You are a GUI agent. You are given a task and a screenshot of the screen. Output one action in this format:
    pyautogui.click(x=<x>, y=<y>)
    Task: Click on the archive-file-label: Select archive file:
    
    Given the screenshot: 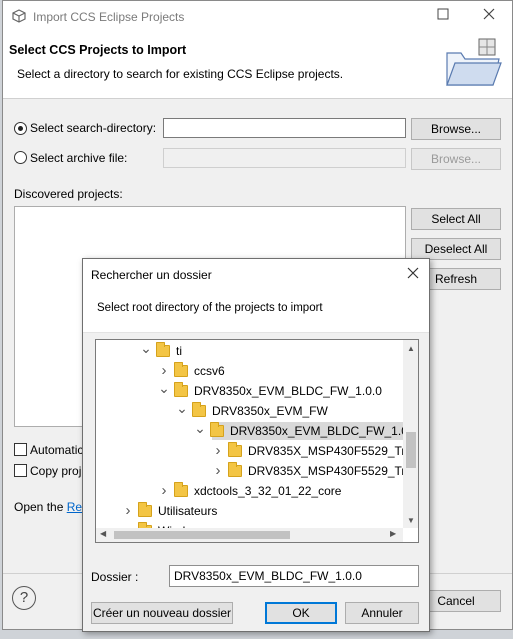 What is the action you would take?
    pyautogui.click(x=79, y=158)
    